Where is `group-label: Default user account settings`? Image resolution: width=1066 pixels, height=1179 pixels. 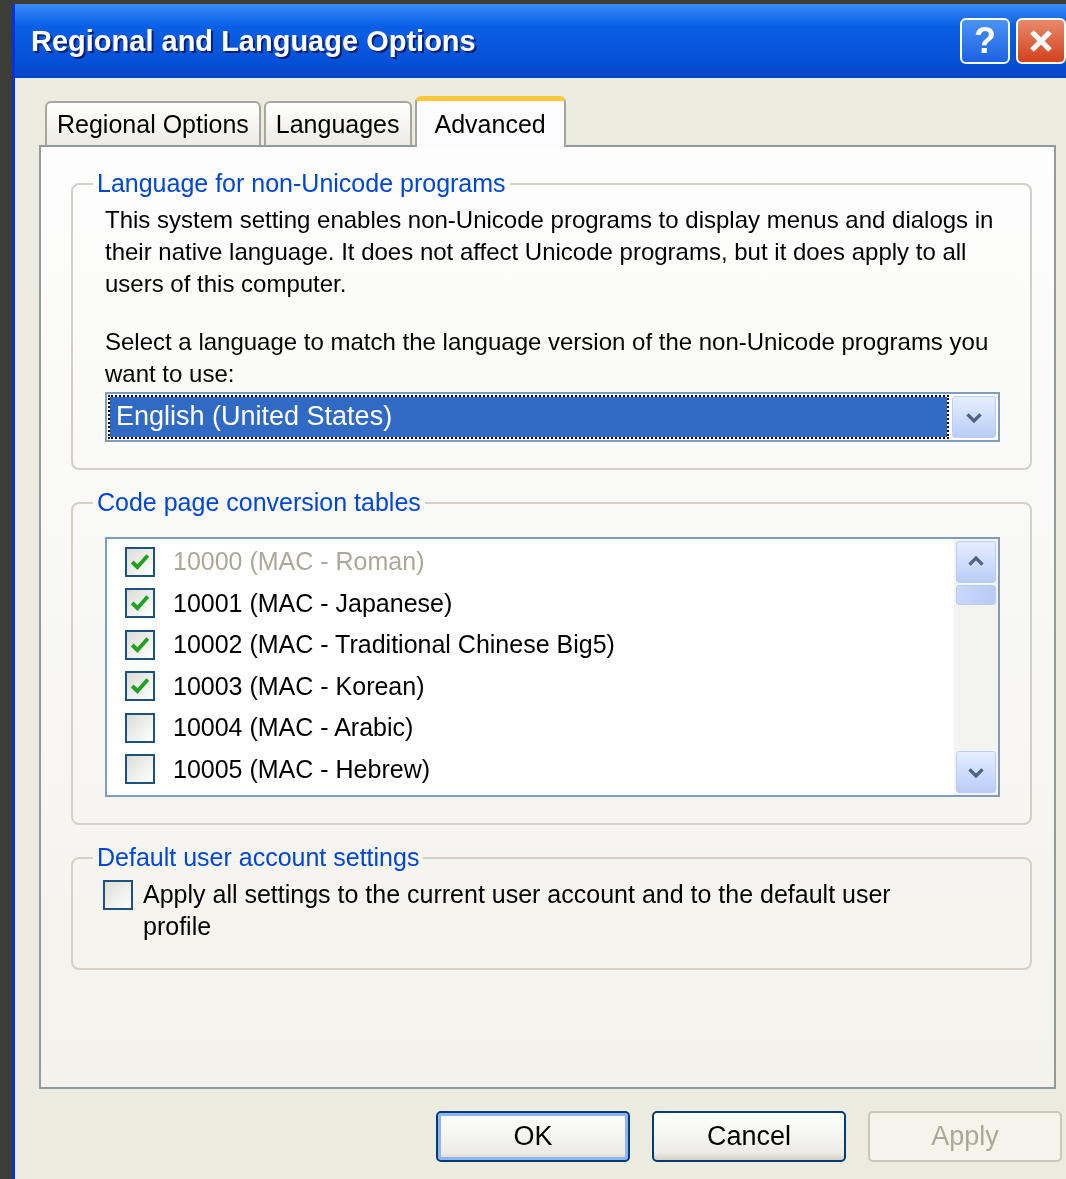 group-label: Default user account settings is located at coordinates (258, 857).